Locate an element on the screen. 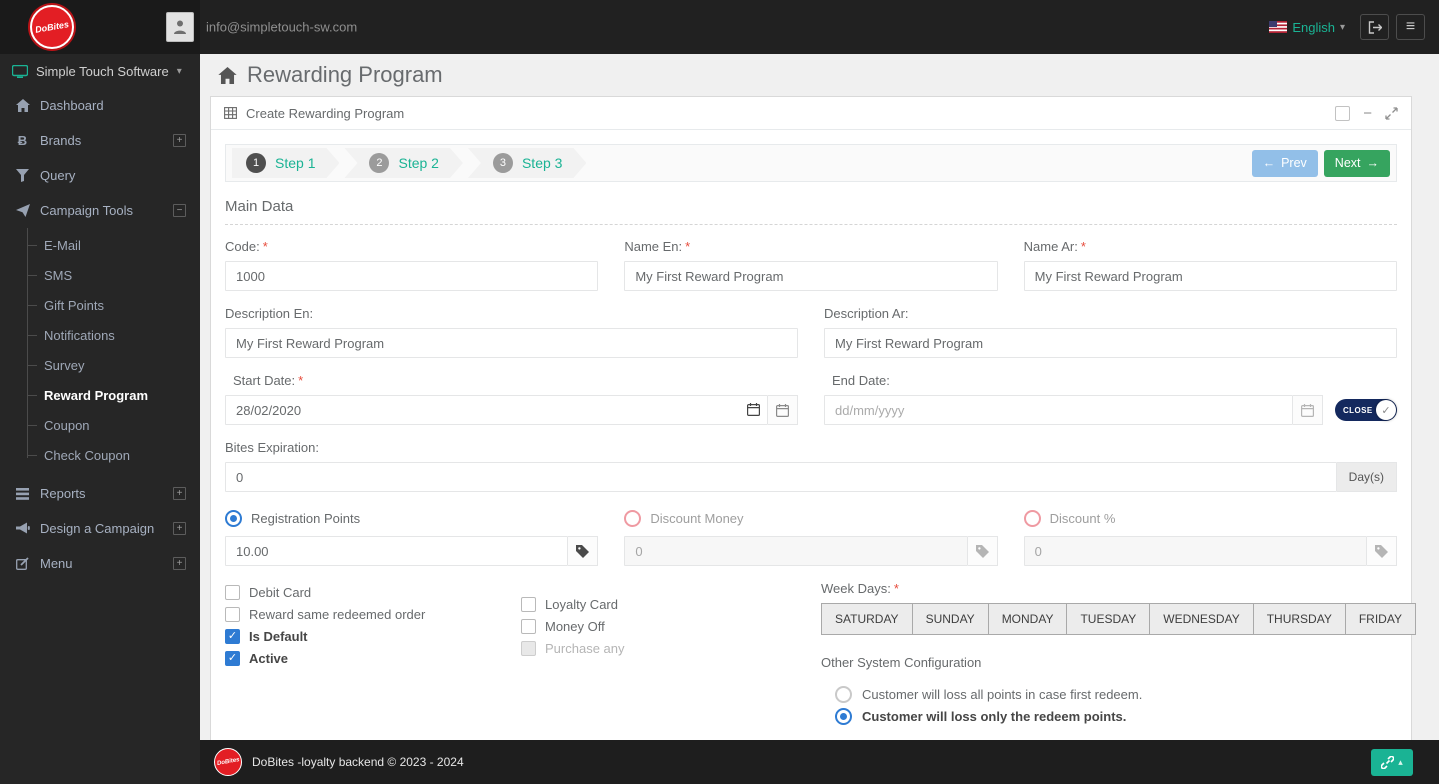 Image resolution: width=1439 pixels, height=784 pixels. end-date-toggle: CLOSE is located at coordinates (1366, 410).